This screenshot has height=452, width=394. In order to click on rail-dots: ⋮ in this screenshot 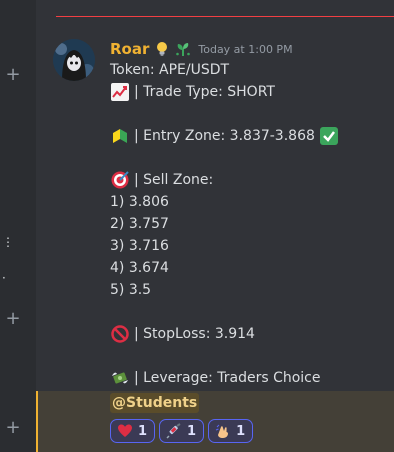, I will do `click(8, 242)`.